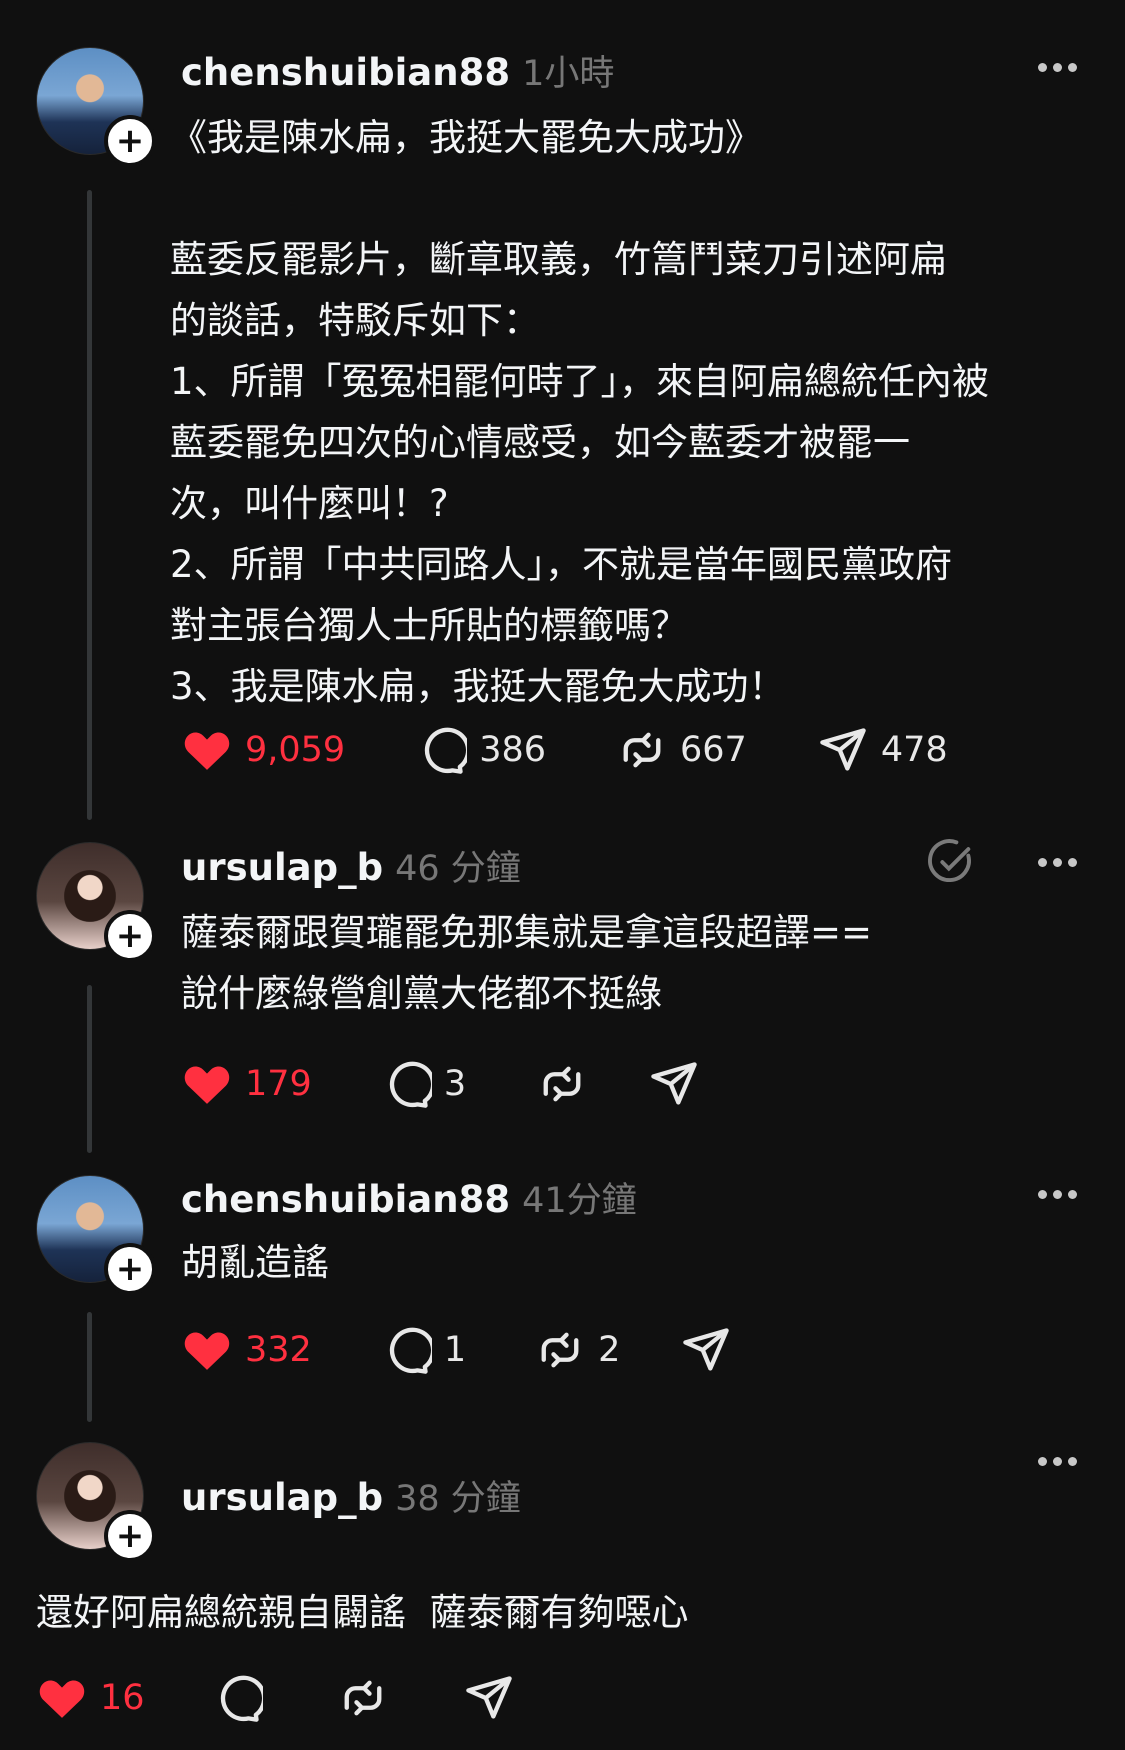 The height and width of the screenshot is (1750, 1125). I want to click on like-button: 16, so click(90, 1698).